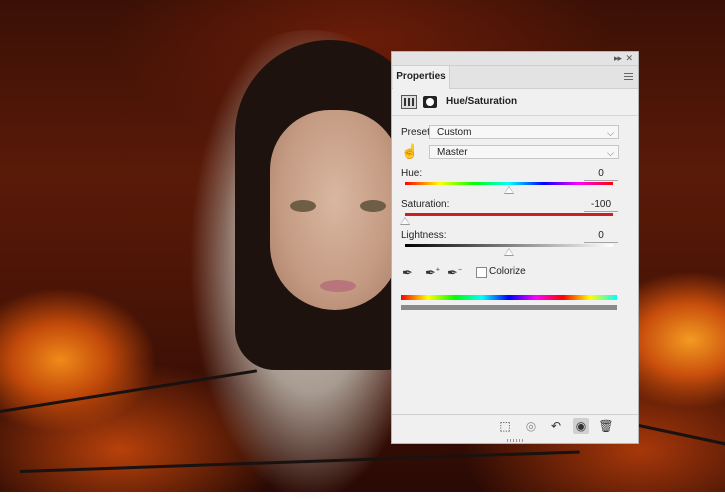 The height and width of the screenshot is (500, 725). I want to click on close-icon: ✕, so click(629, 58).